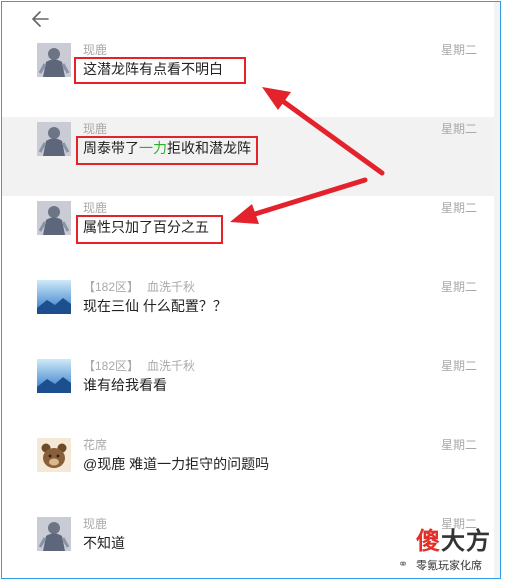 The width and height of the screenshot is (505, 582). I want to click on watermark-subtitle: 零氪玩家化席, so click(449, 566).